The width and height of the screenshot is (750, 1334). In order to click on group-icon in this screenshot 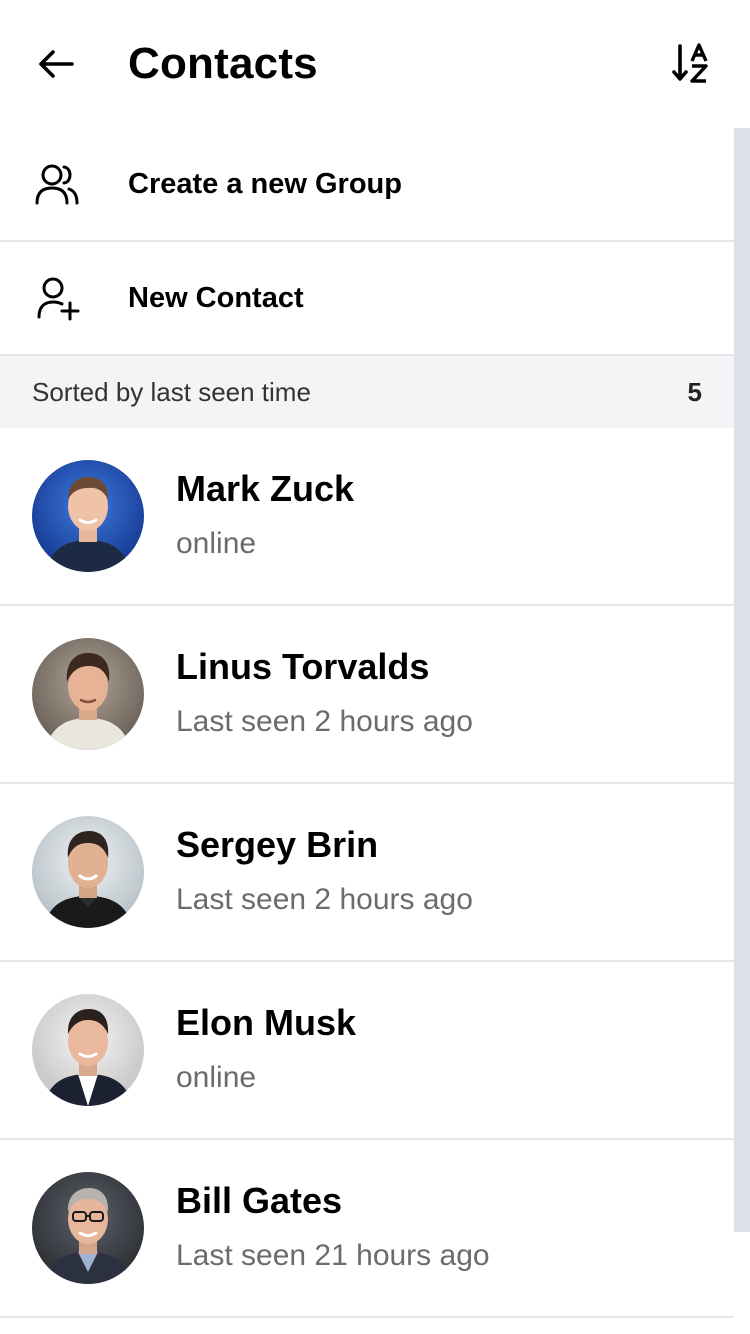, I will do `click(57, 184)`.